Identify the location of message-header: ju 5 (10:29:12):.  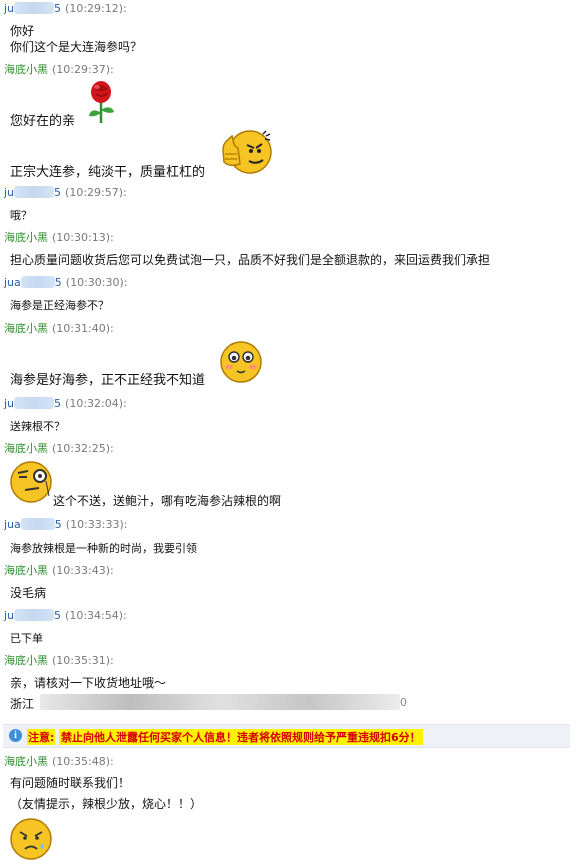
(65, 8).